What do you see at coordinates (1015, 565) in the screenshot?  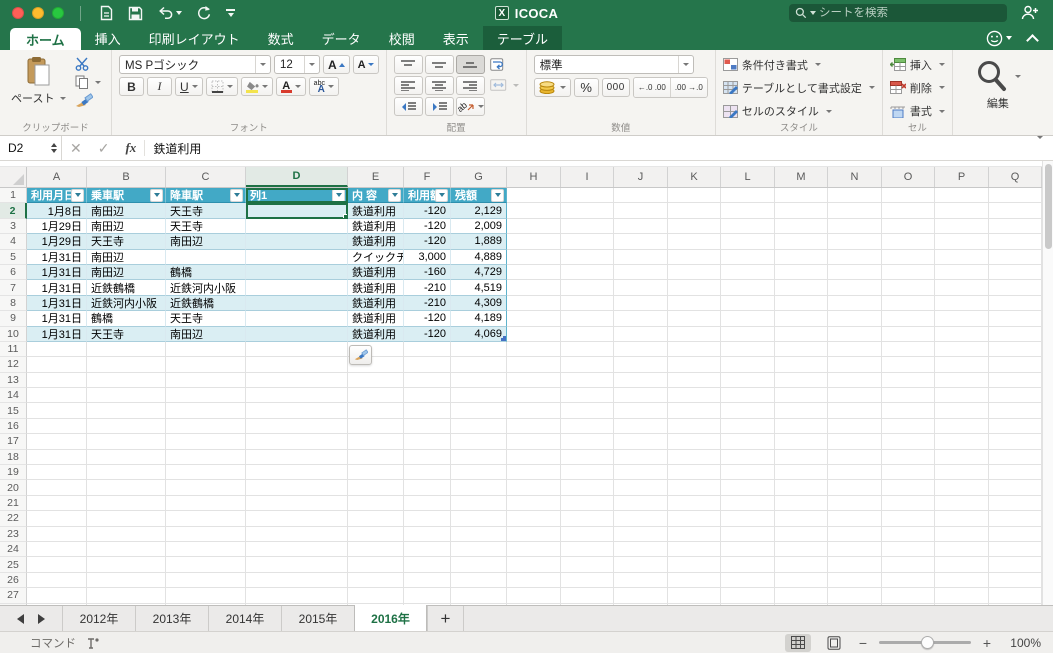 I see `cell-Q25` at bounding box center [1015, 565].